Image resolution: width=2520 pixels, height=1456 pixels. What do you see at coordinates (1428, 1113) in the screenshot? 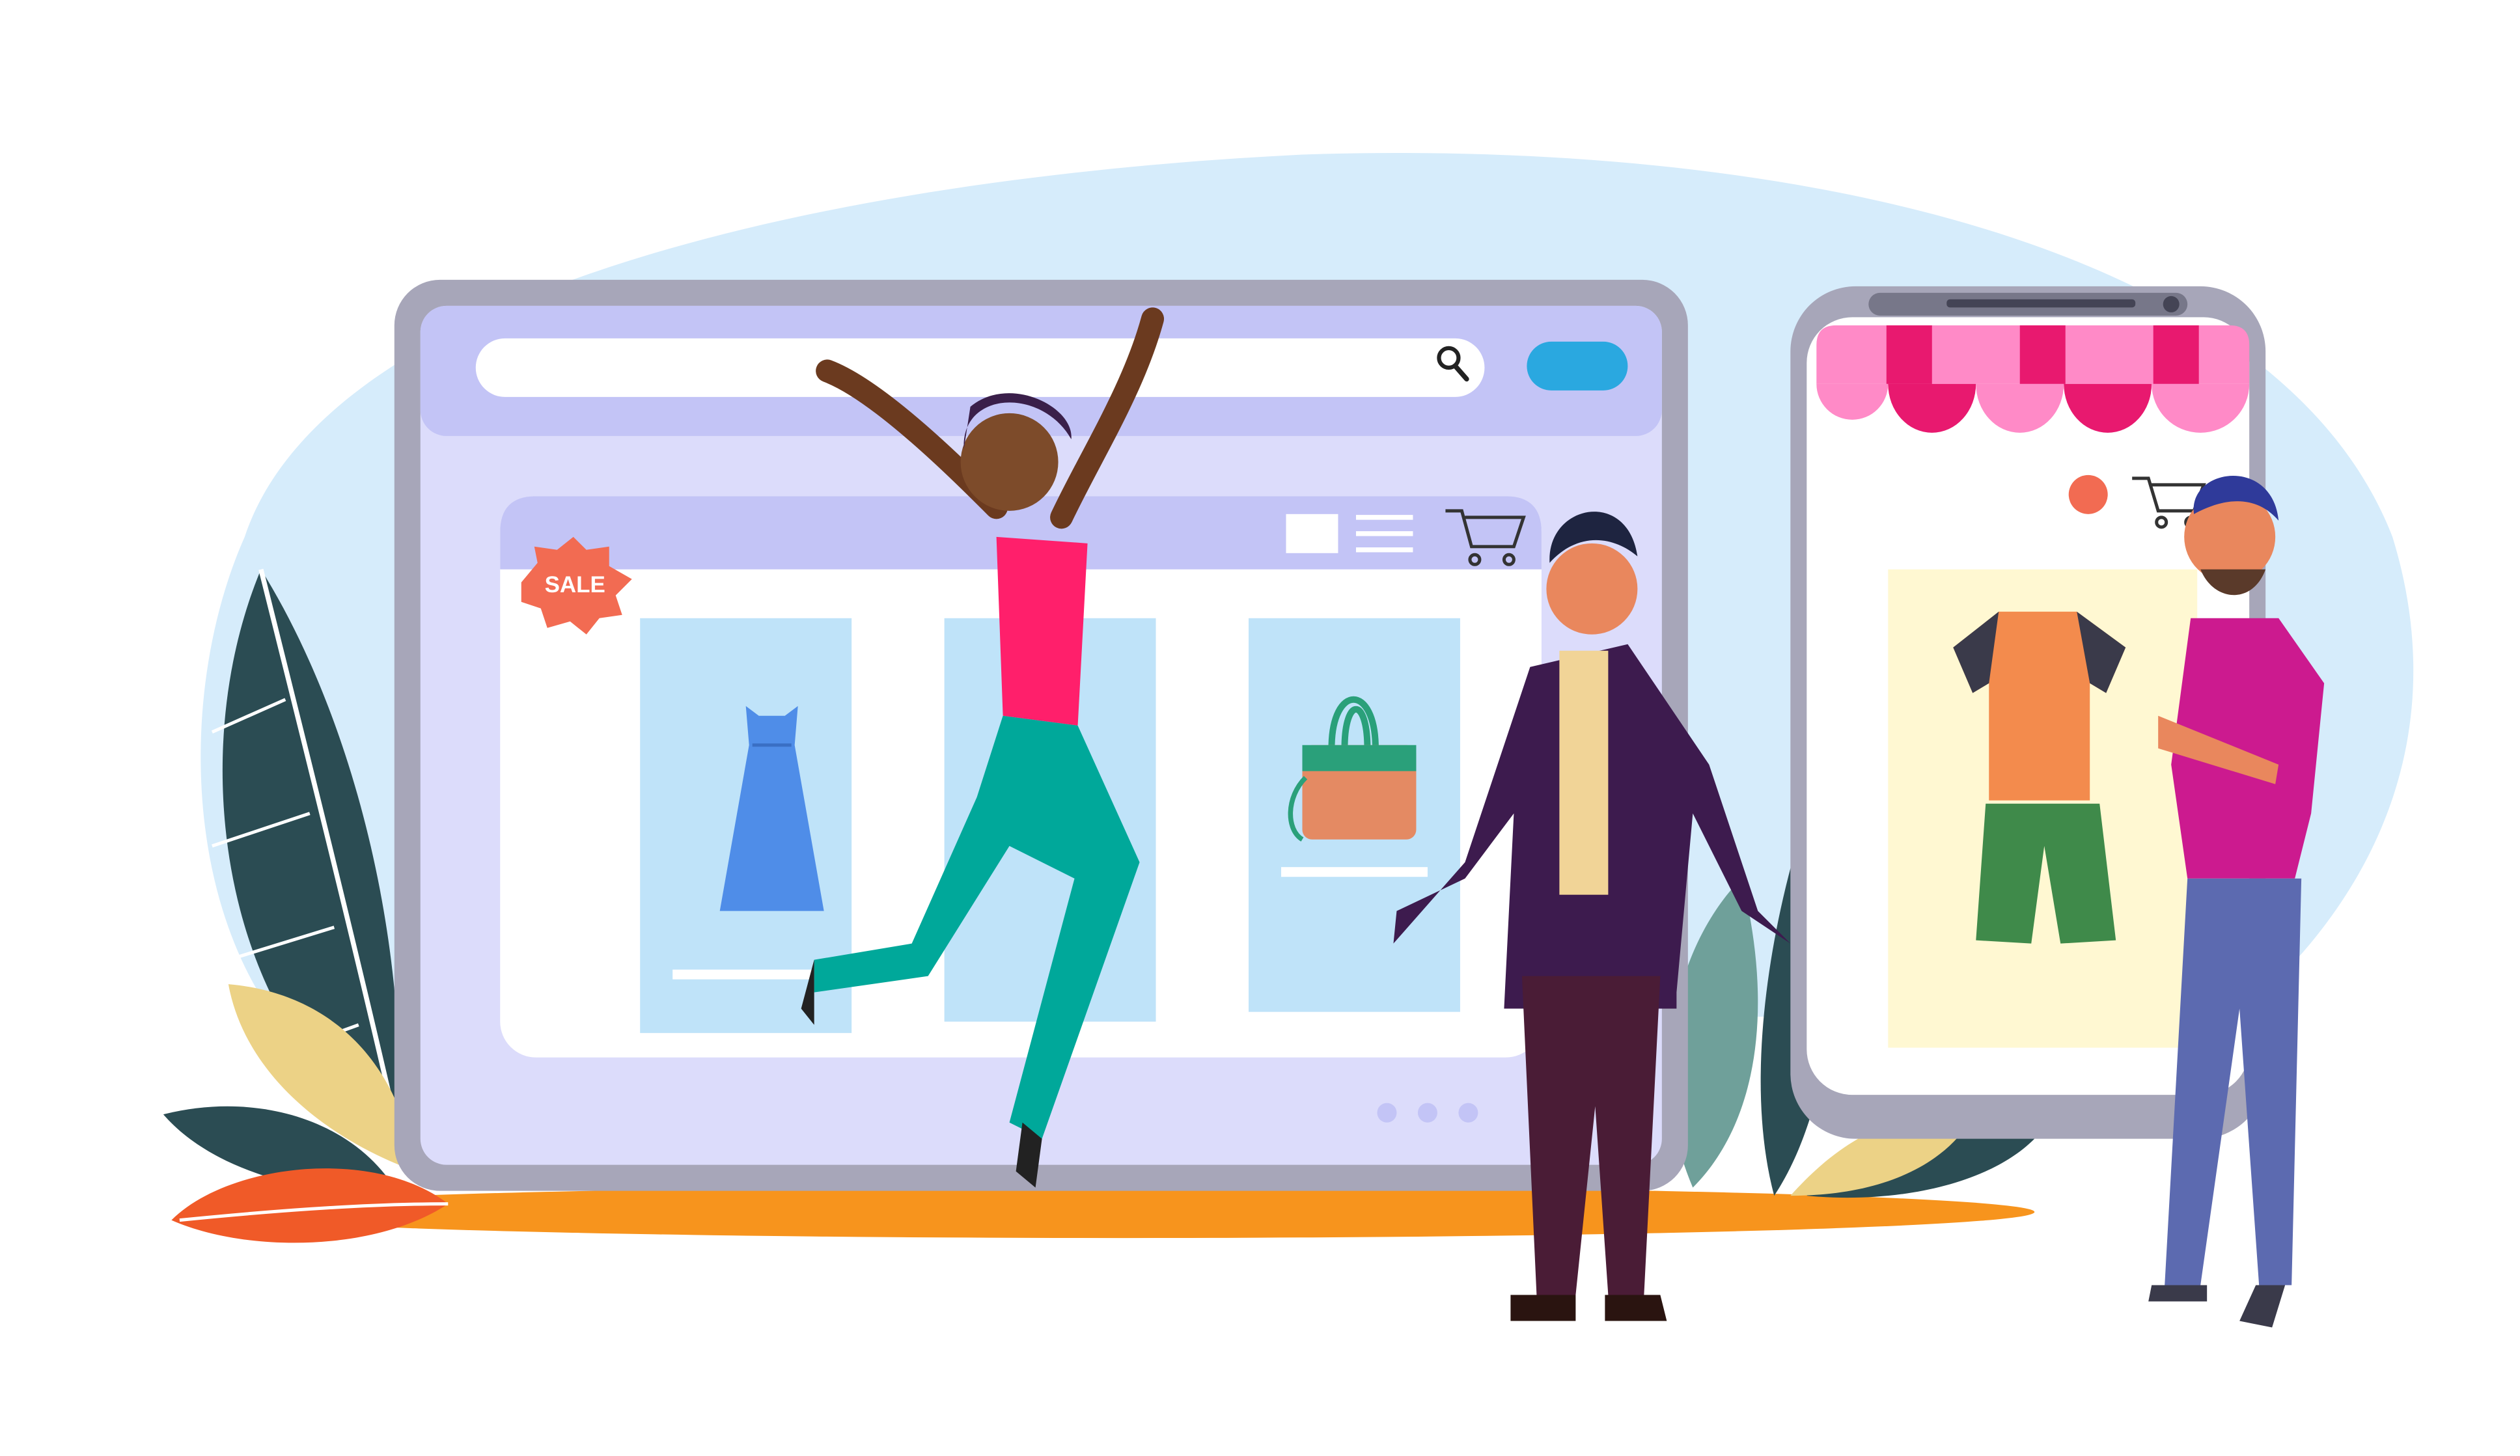
I see `pager-dots` at bounding box center [1428, 1113].